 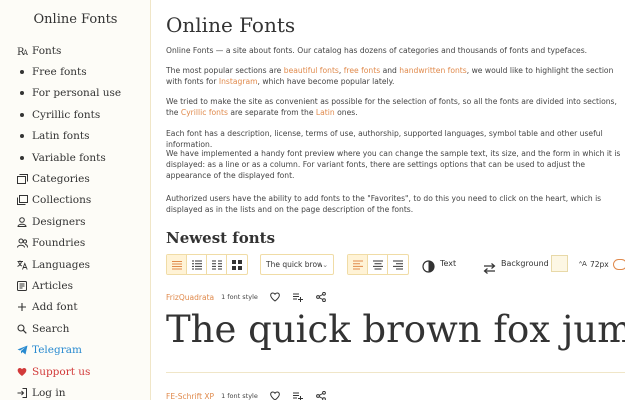 I want to click on categories-icon, so click(x=24, y=179).